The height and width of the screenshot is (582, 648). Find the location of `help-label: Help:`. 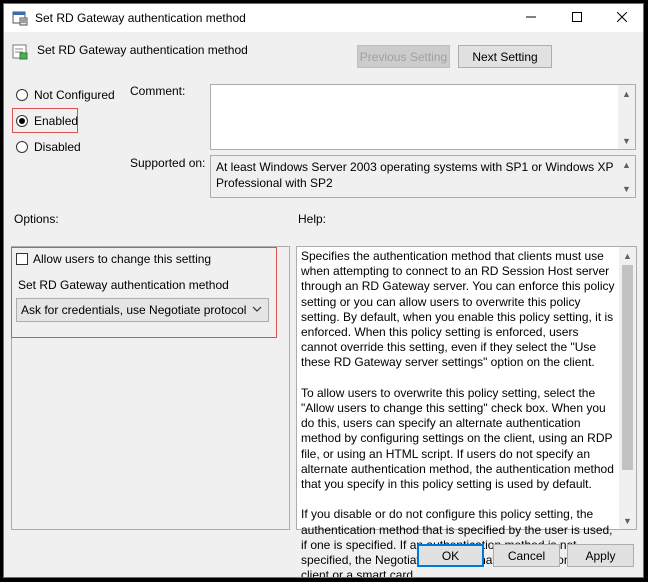

help-label: Help: is located at coordinates (312, 219).